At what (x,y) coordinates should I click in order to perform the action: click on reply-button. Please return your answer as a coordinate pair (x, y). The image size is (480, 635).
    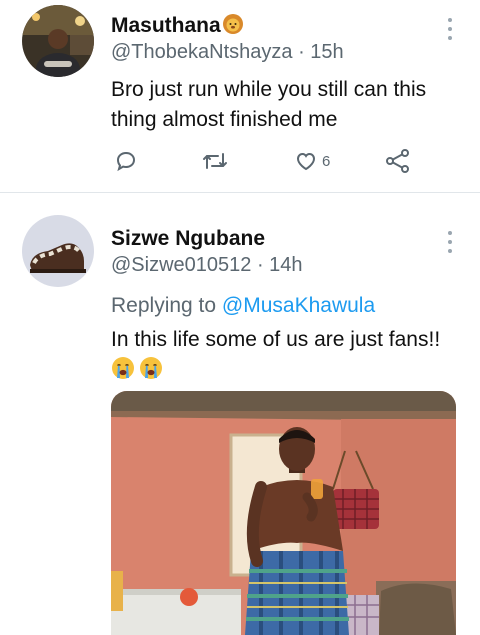
    Looking at the image, I should click on (126, 161).